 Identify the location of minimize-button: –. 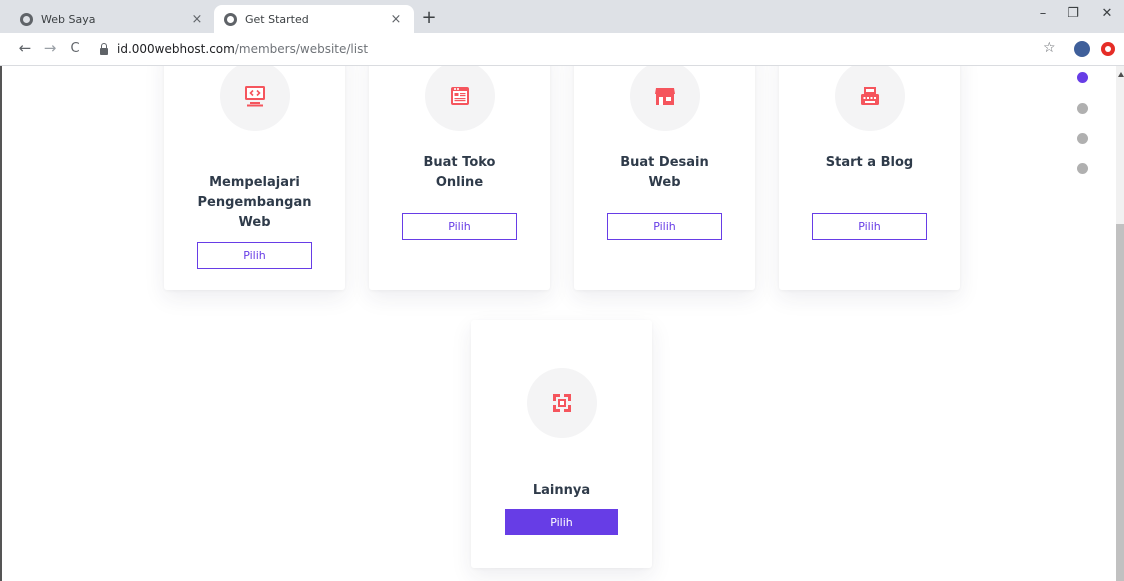
(1043, 13).